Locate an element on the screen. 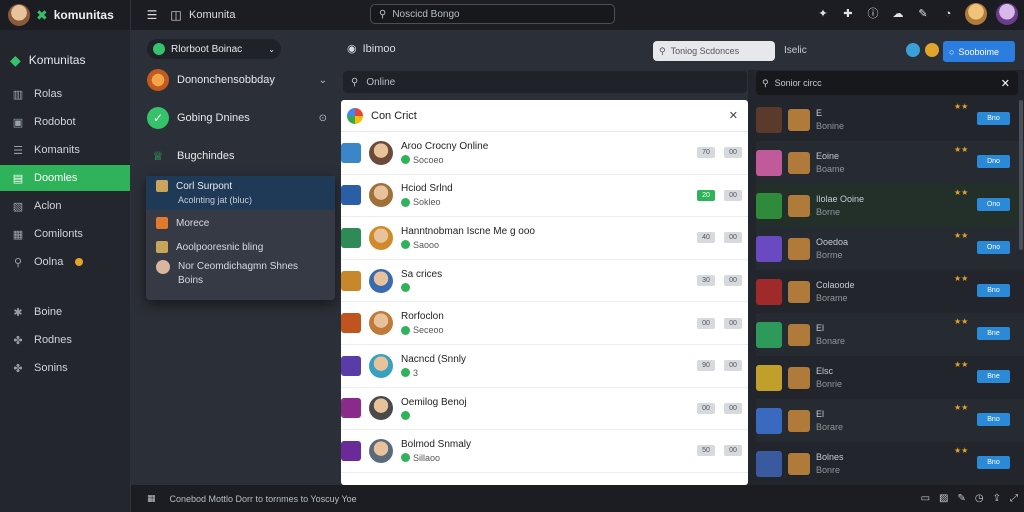 The image size is (1024, 512). list-item: Elsc Bonrie ★★ Bne is located at coordinates (890, 377).